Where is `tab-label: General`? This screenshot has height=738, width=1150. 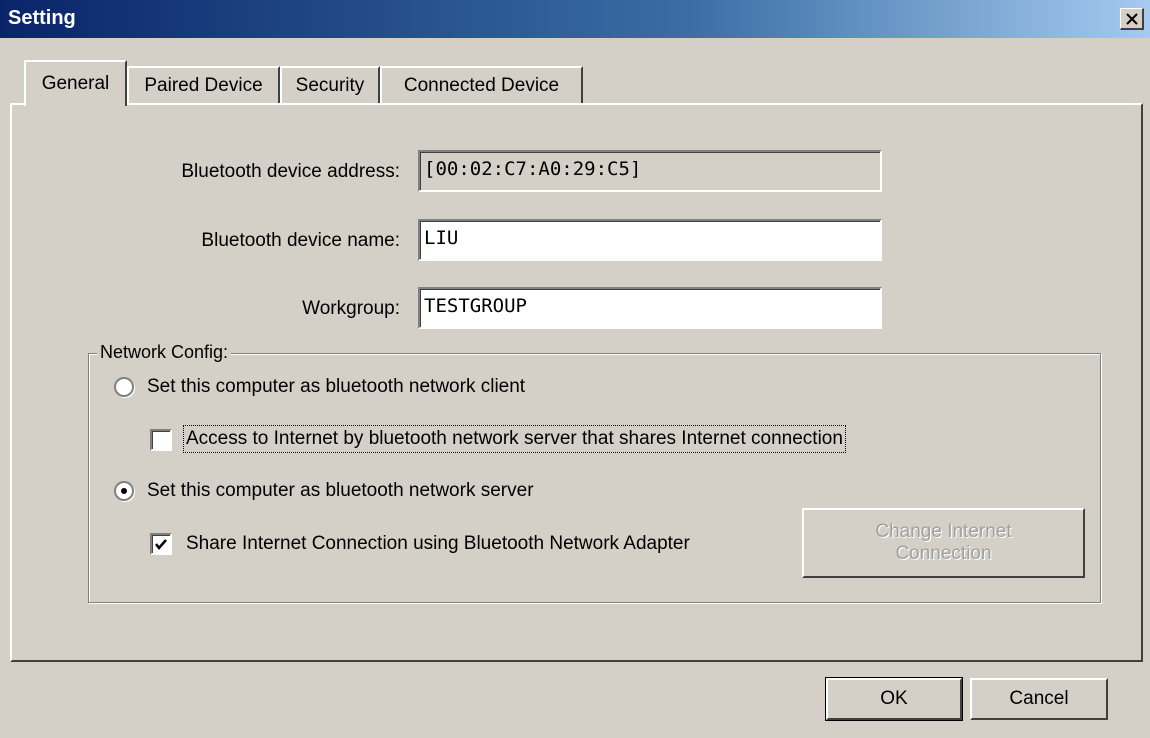
tab-label: General is located at coordinates (75, 83).